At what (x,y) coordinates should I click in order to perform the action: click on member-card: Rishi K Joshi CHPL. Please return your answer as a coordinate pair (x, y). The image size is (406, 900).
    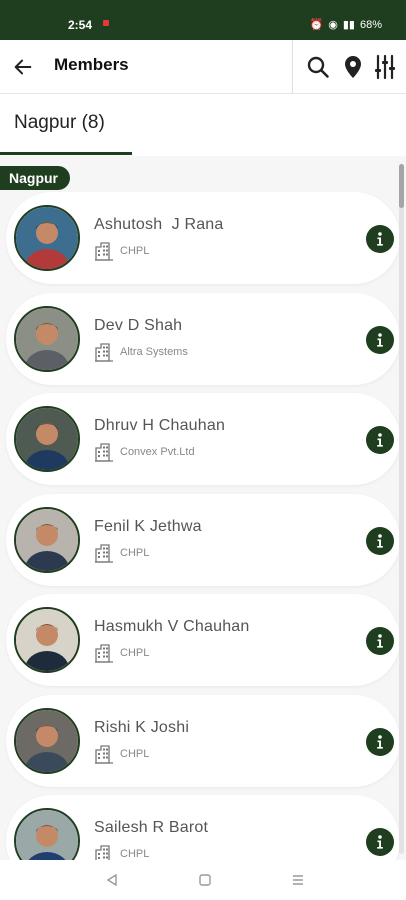
    Looking at the image, I should click on (203, 740).